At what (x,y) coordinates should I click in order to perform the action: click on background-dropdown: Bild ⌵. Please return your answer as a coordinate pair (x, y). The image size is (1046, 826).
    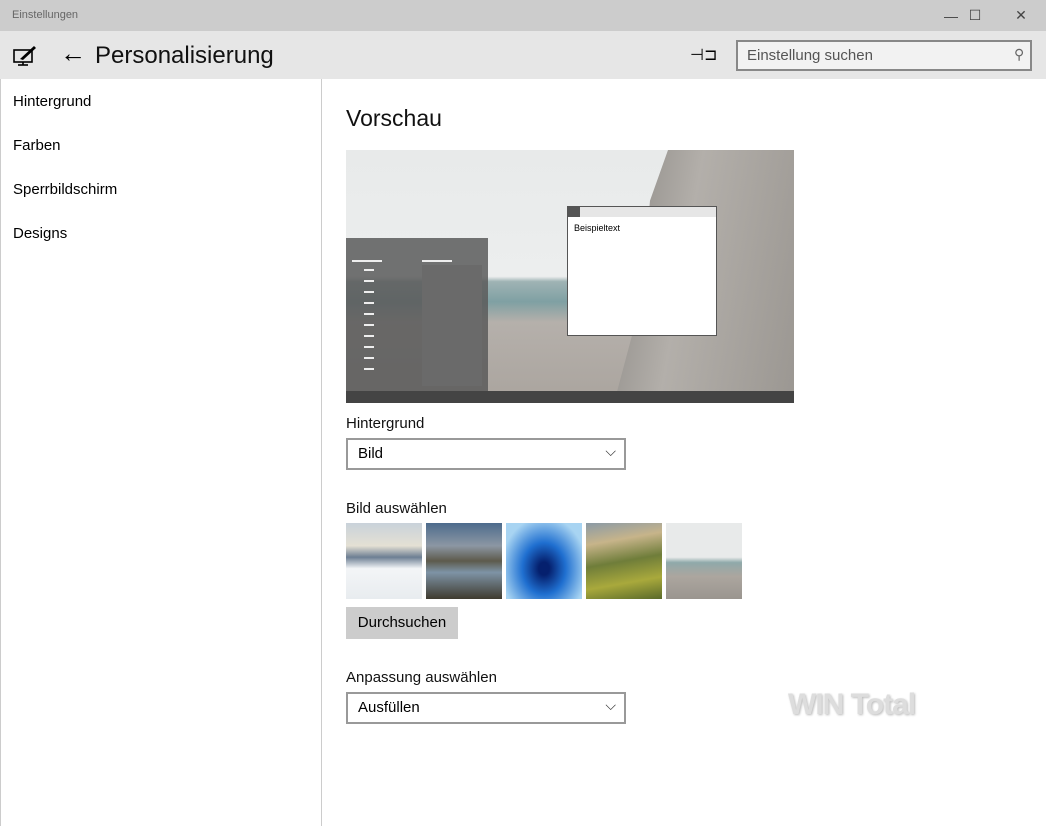
    Looking at the image, I should click on (486, 454).